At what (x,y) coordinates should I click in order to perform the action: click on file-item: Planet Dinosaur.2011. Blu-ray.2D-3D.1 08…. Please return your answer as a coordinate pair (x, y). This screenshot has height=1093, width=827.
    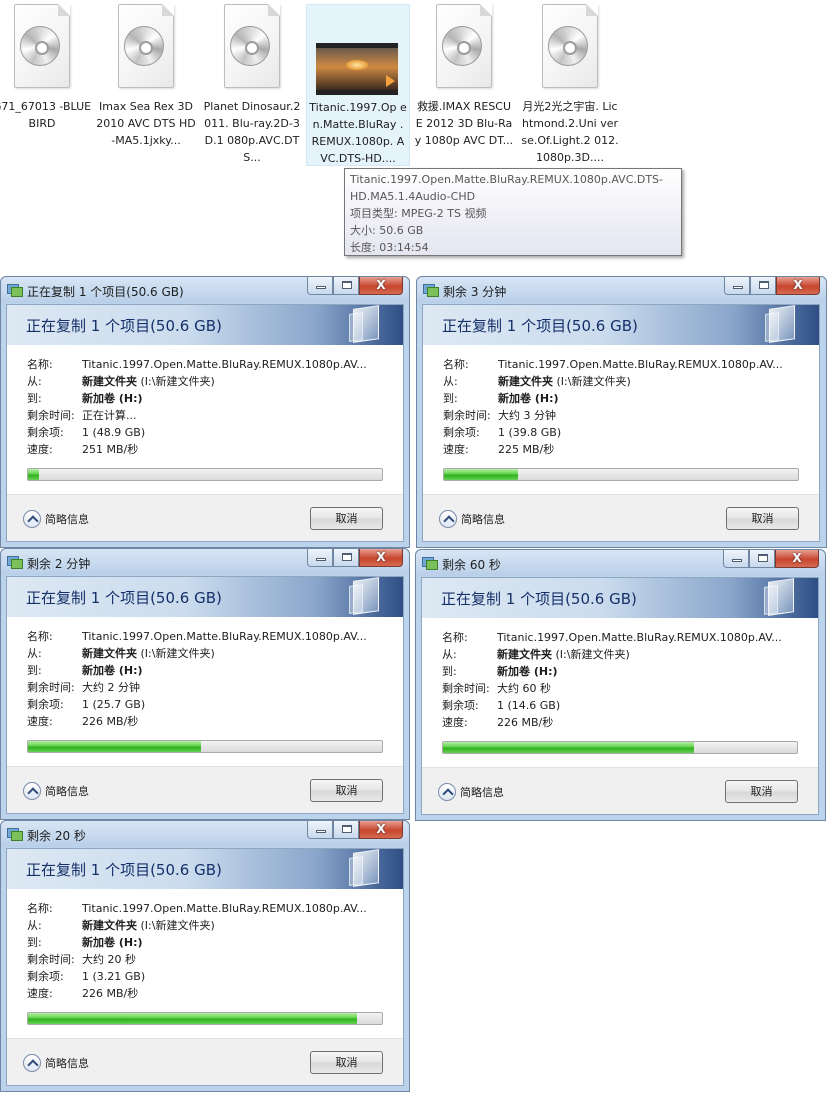
    Looking at the image, I should click on (252, 85).